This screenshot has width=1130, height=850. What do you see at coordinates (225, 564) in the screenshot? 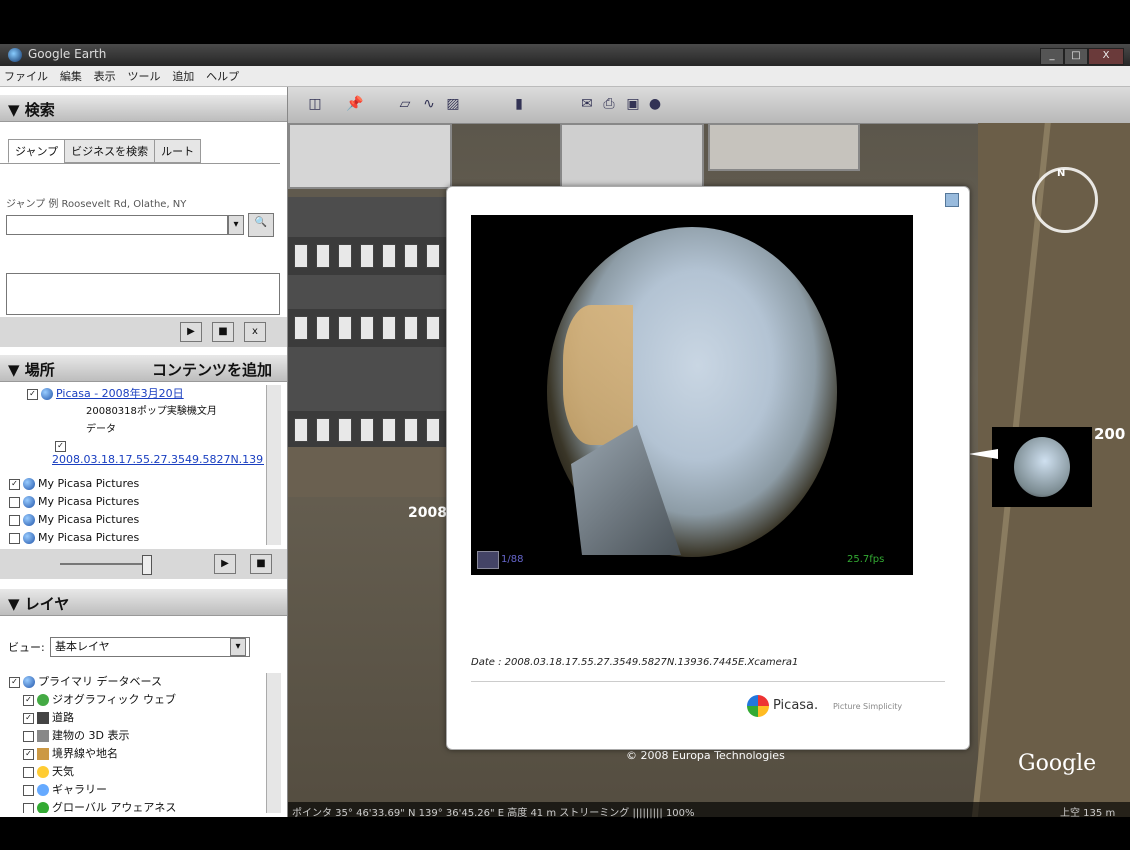
I see `tour-play-button: ▶` at bounding box center [225, 564].